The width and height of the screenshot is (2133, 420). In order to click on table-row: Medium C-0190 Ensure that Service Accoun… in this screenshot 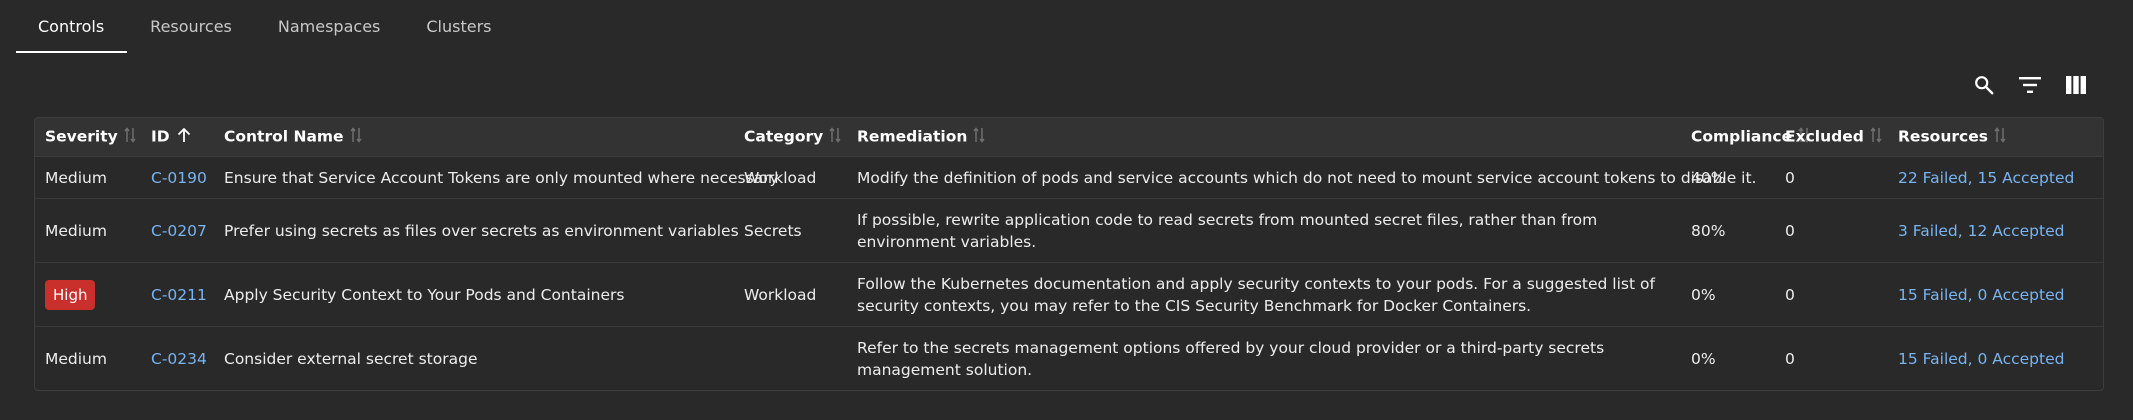, I will do `click(1069, 177)`.